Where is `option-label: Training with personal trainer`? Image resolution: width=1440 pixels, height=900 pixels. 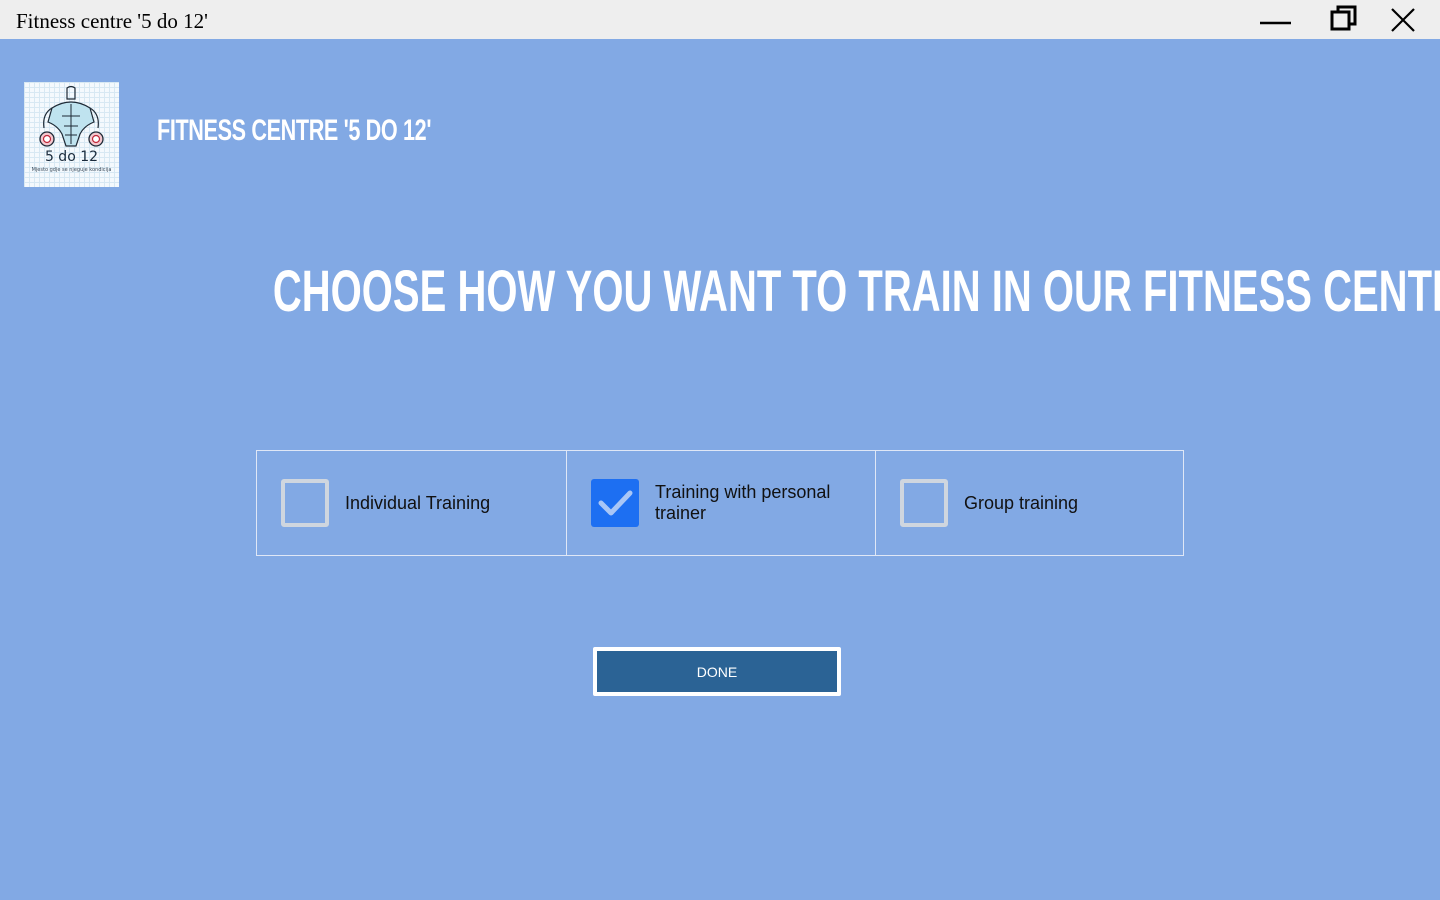 option-label: Training with personal trainer is located at coordinates (743, 502).